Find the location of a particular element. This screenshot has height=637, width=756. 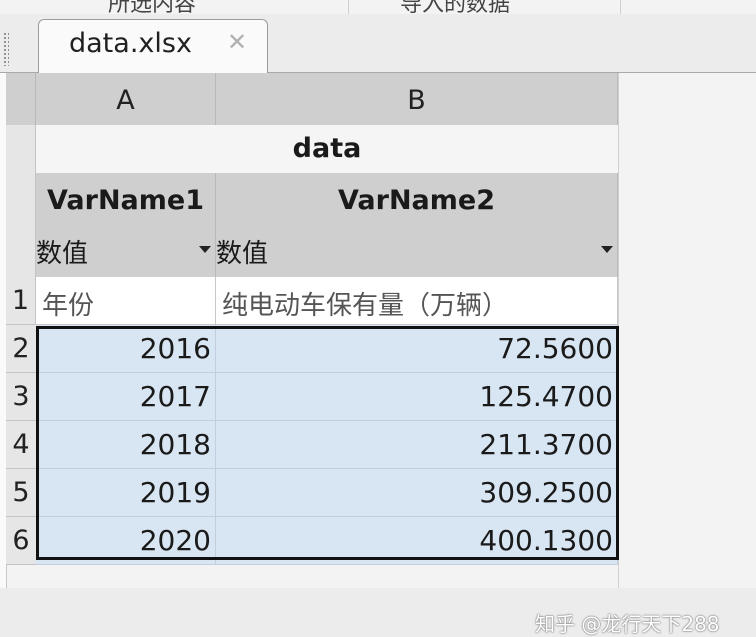

row-number: 5 is located at coordinates (21, 493).